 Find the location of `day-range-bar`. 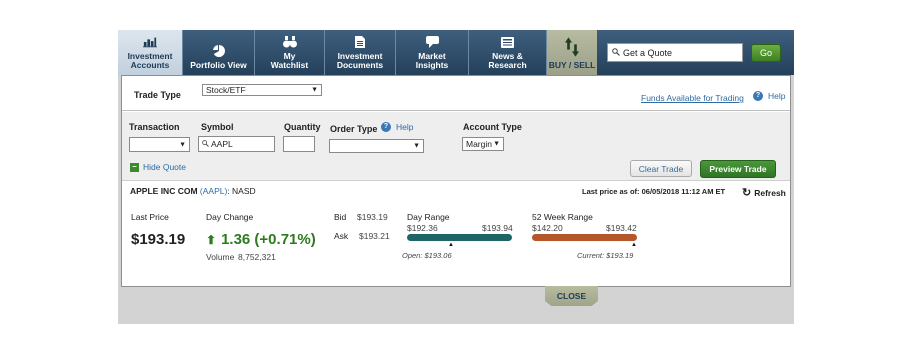

day-range-bar is located at coordinates (459, 237).